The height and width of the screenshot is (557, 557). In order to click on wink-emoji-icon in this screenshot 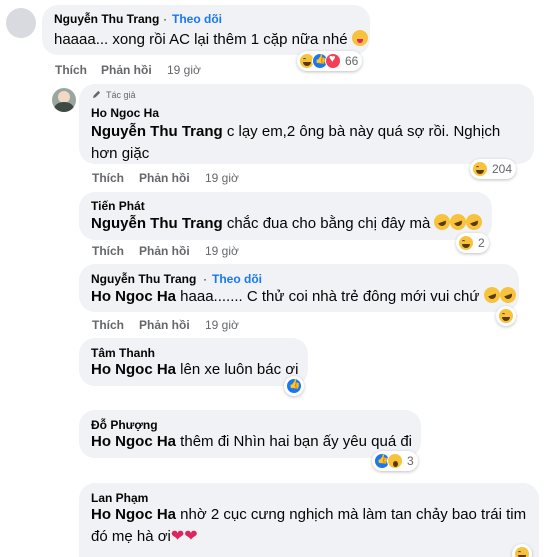, I will do `click(359, 38)`.